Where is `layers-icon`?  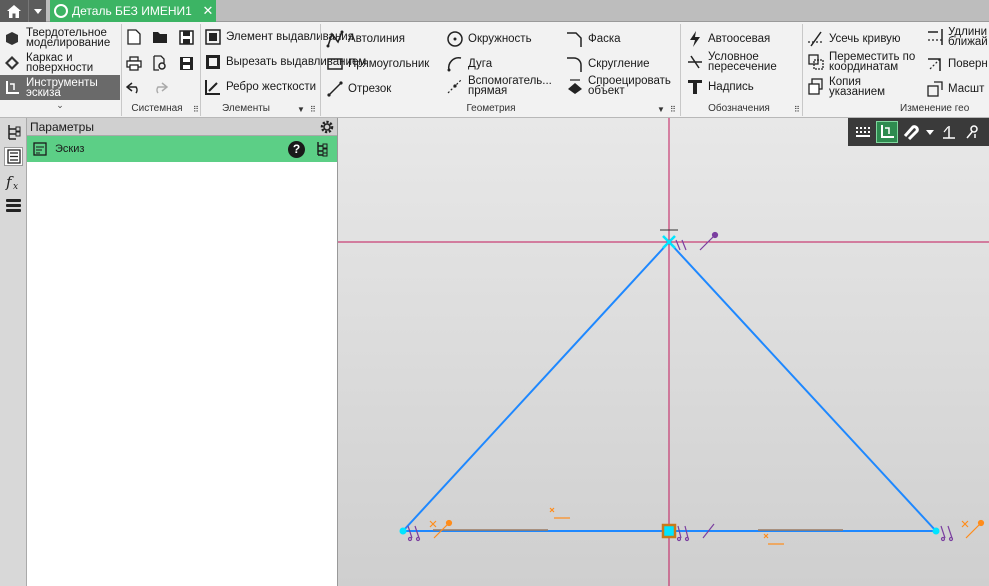
layers-icon is located at coordinates (13, 205).